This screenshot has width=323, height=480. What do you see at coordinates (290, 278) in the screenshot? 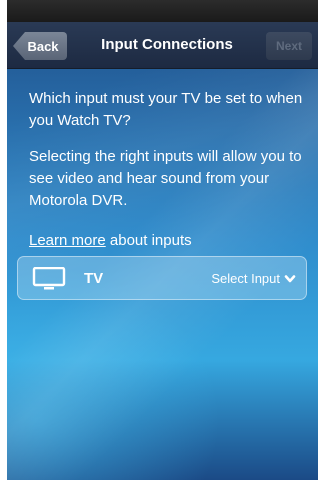
I see `chevron-down-icon` at bounding box center [290, 278].